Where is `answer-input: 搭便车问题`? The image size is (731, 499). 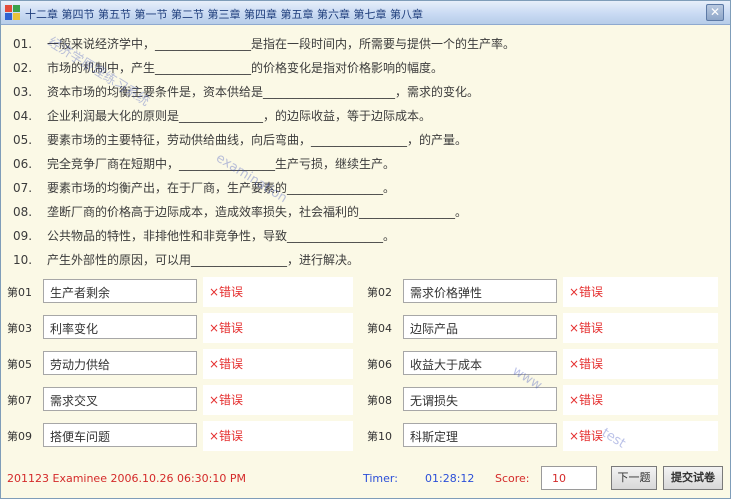
answer-input: 搭便车问题 is located at coordinates (120, 435).